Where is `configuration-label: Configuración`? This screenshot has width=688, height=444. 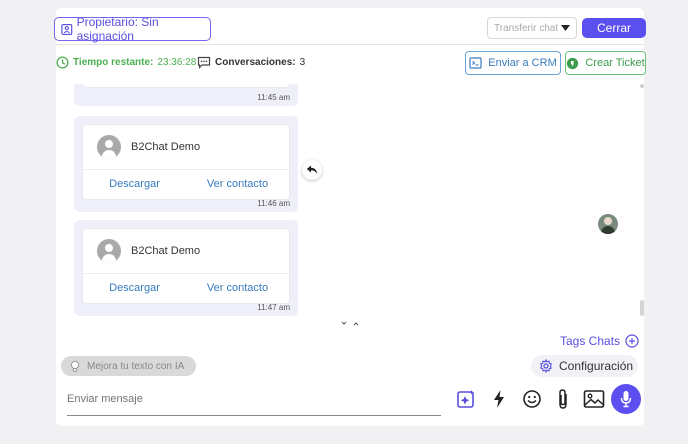
configuration-label: Configuración is located at coordinates (596, 366).